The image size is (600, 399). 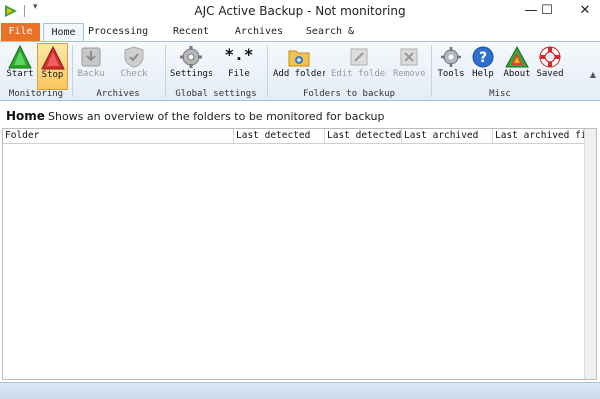 What do you see at coordinates (409, 57) in the screenshot?
I see `folder-remove-icon` at bounding box center [409, 57].